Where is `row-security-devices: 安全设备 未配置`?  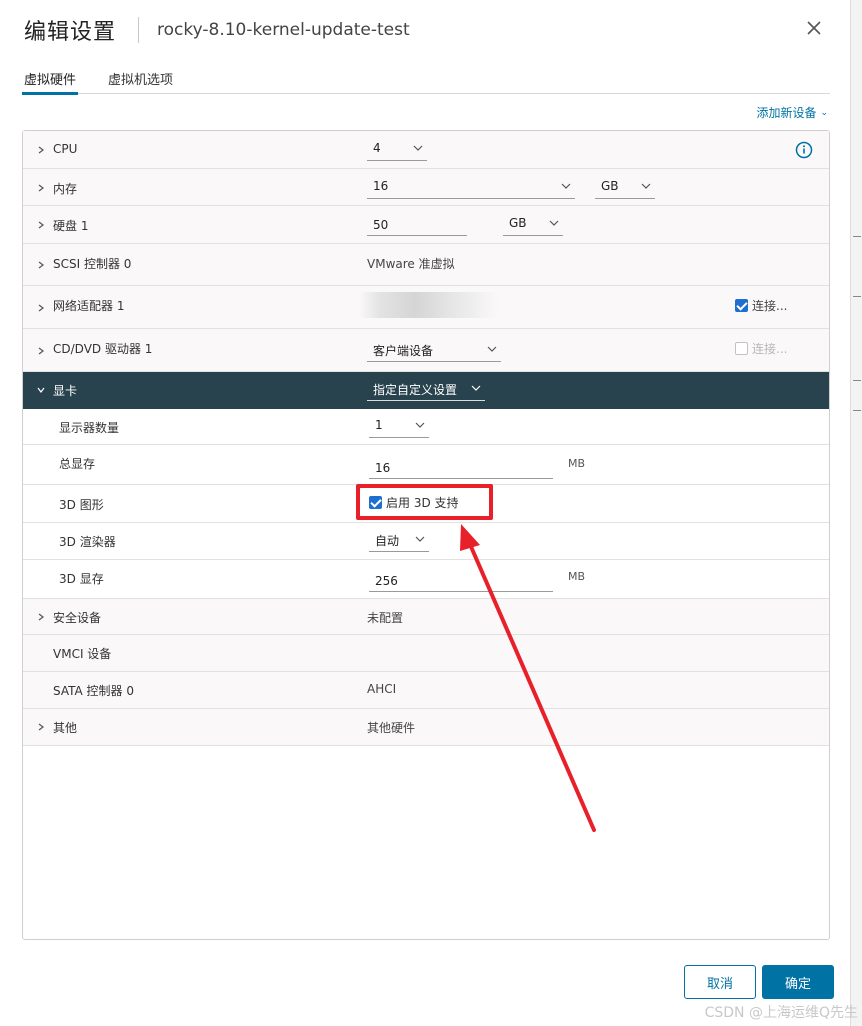 row-security-devices: 安全设备 未配置 is located at coordinates (426, 617).